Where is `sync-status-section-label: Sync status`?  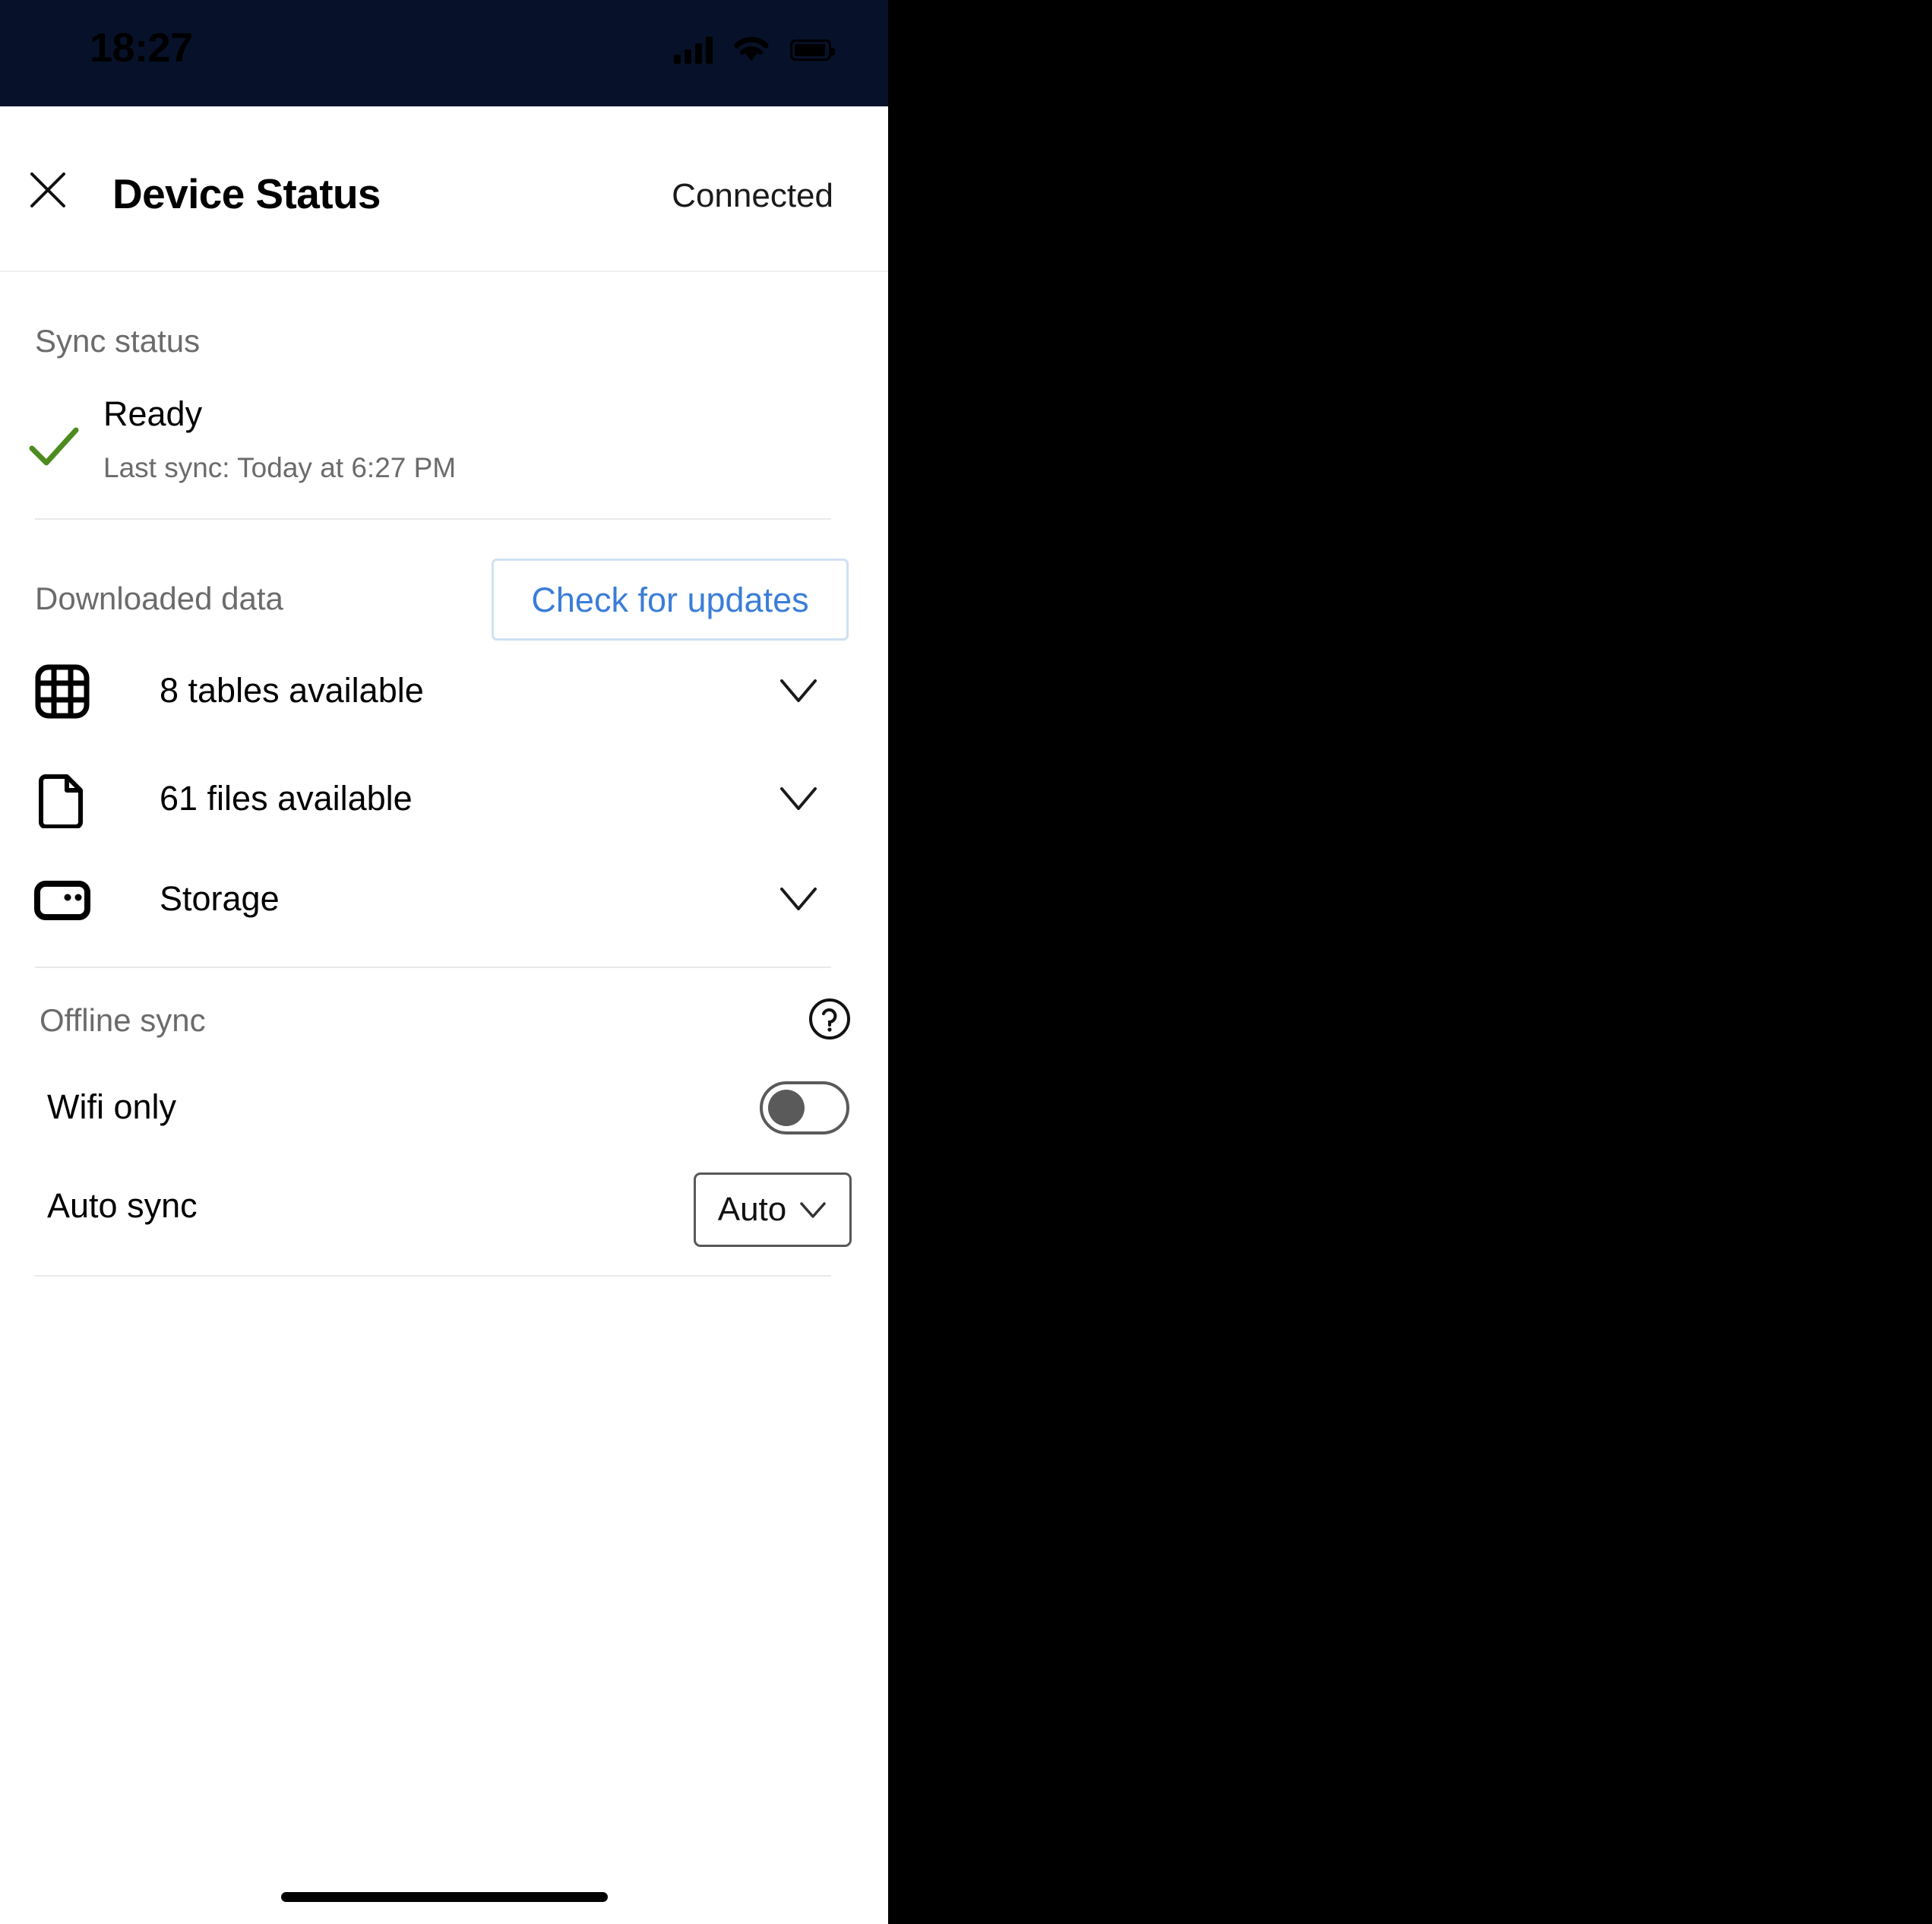 sync-status-section-label: Sync status is located at coordinates (118, 341).